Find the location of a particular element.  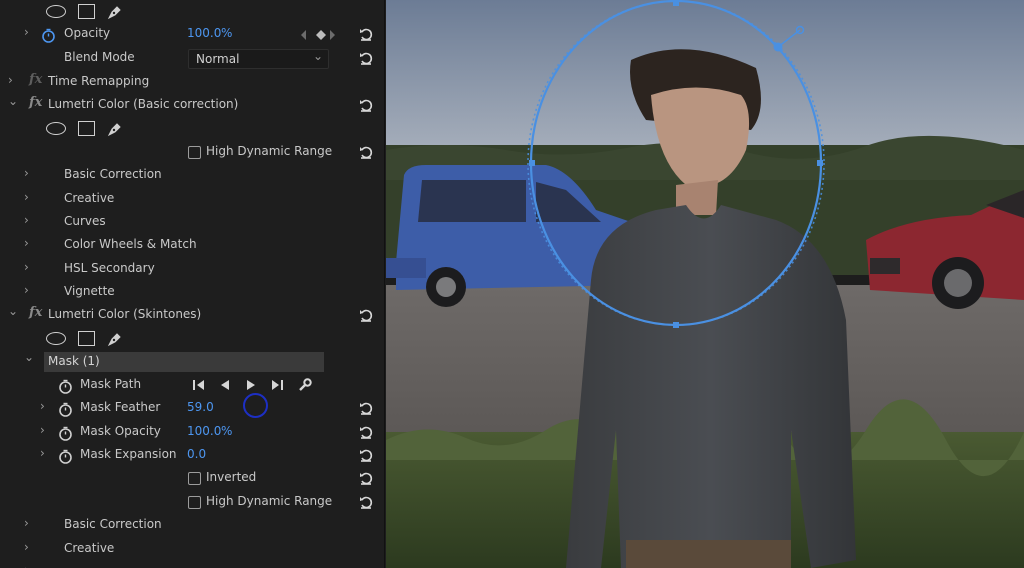

mask-inverted-row: Inverted is located at coordinates (192, 478).